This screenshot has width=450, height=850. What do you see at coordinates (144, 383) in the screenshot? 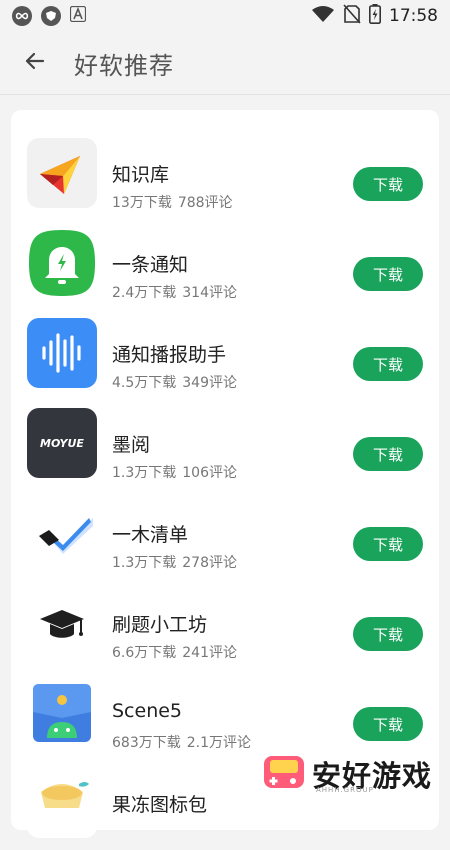
I see `download-count: 4.5万下载` at bounding box center [144, 383].